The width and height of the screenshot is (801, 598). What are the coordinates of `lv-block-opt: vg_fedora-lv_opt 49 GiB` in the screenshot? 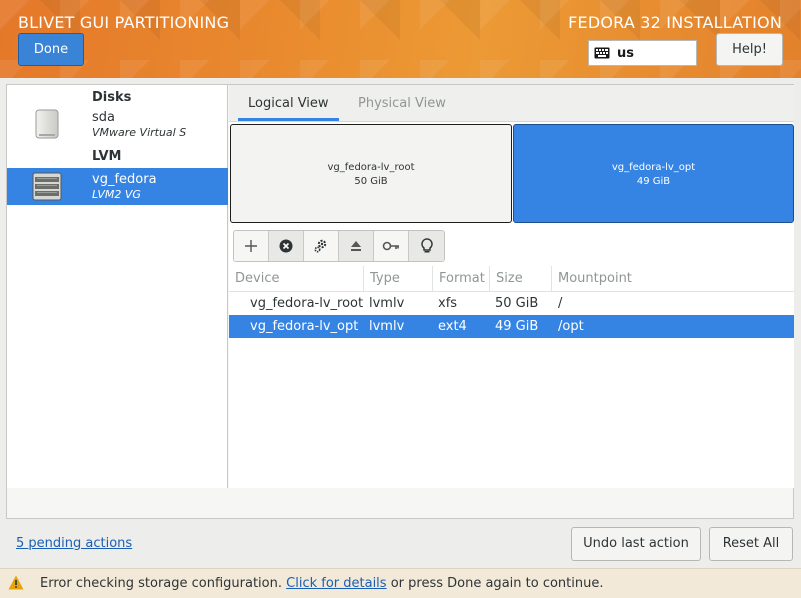 It's located at (653, 173).